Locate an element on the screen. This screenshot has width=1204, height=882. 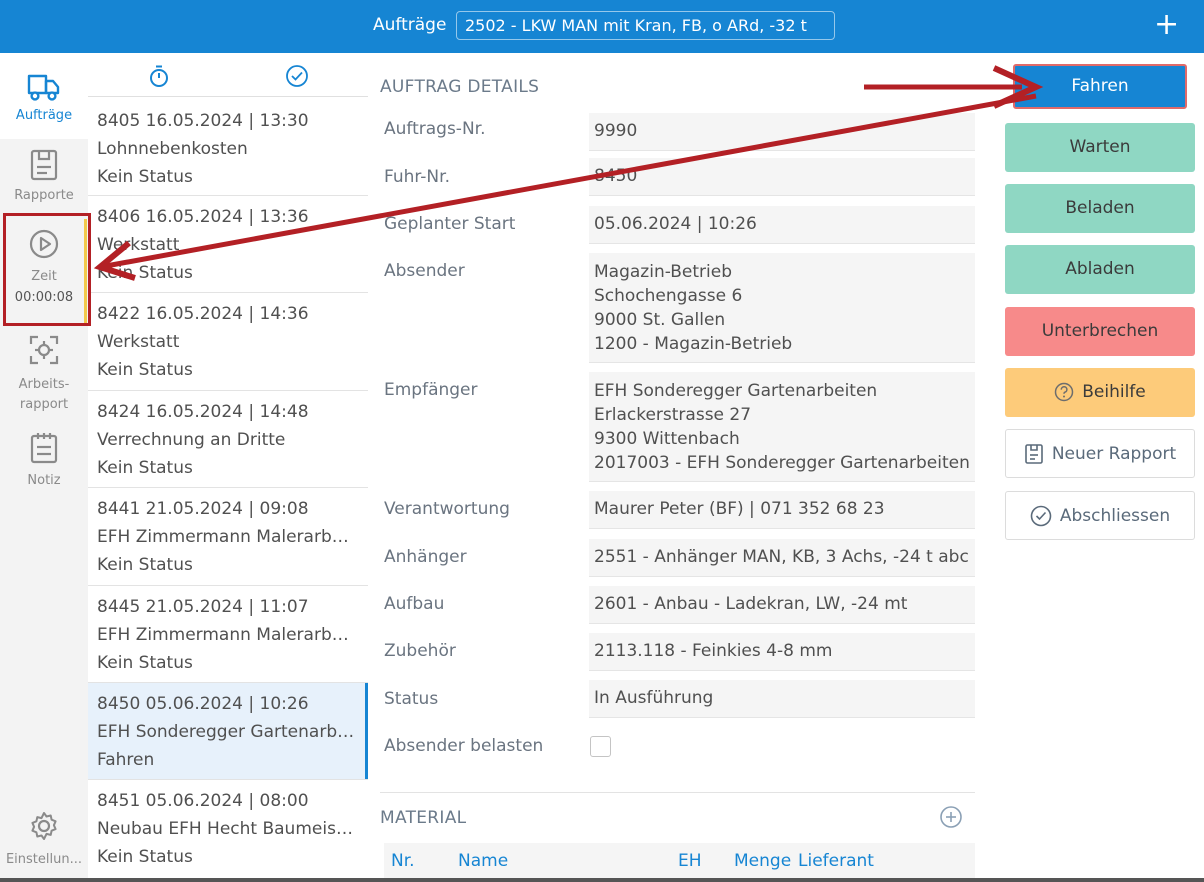
beladen-button: Beladen is located at coordinates (1100, 208).